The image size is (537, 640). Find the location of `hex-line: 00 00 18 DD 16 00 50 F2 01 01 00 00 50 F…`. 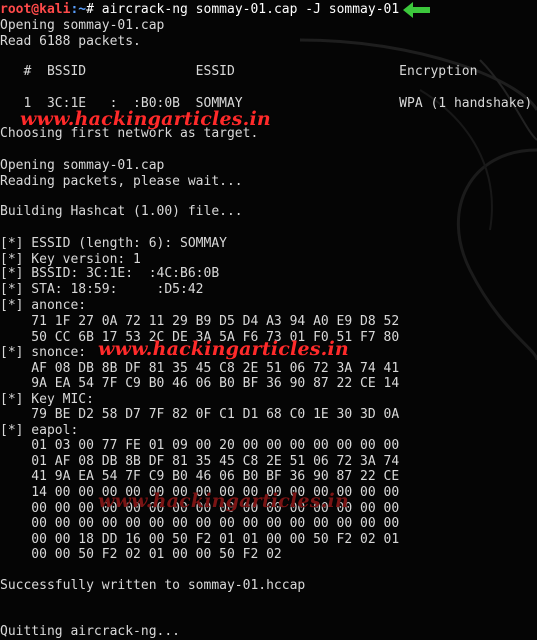

hex-line: 00 00 18 DD 16 00 50 F2 01 01 00 00 50 F… is located at coordinates (200, 539).